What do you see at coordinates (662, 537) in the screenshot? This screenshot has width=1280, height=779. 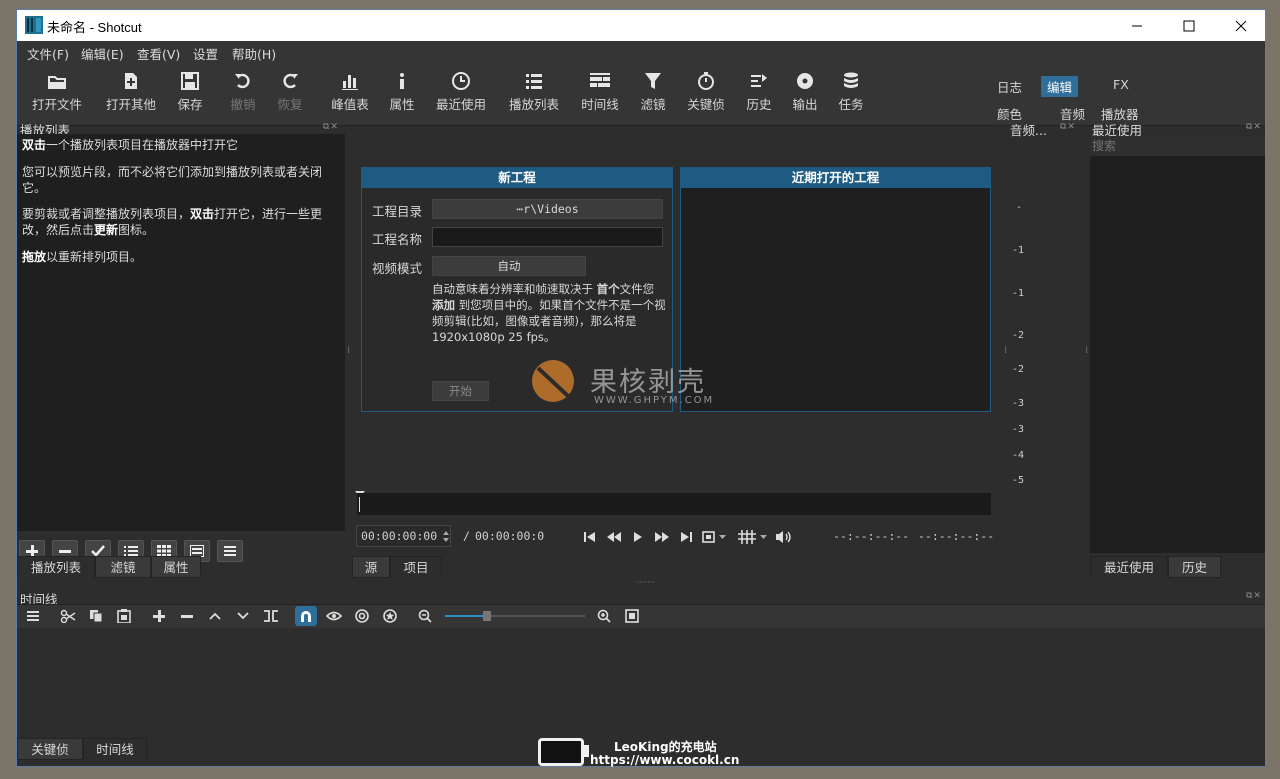 I see `fast-forward-button` at bounding box center [662, 537].